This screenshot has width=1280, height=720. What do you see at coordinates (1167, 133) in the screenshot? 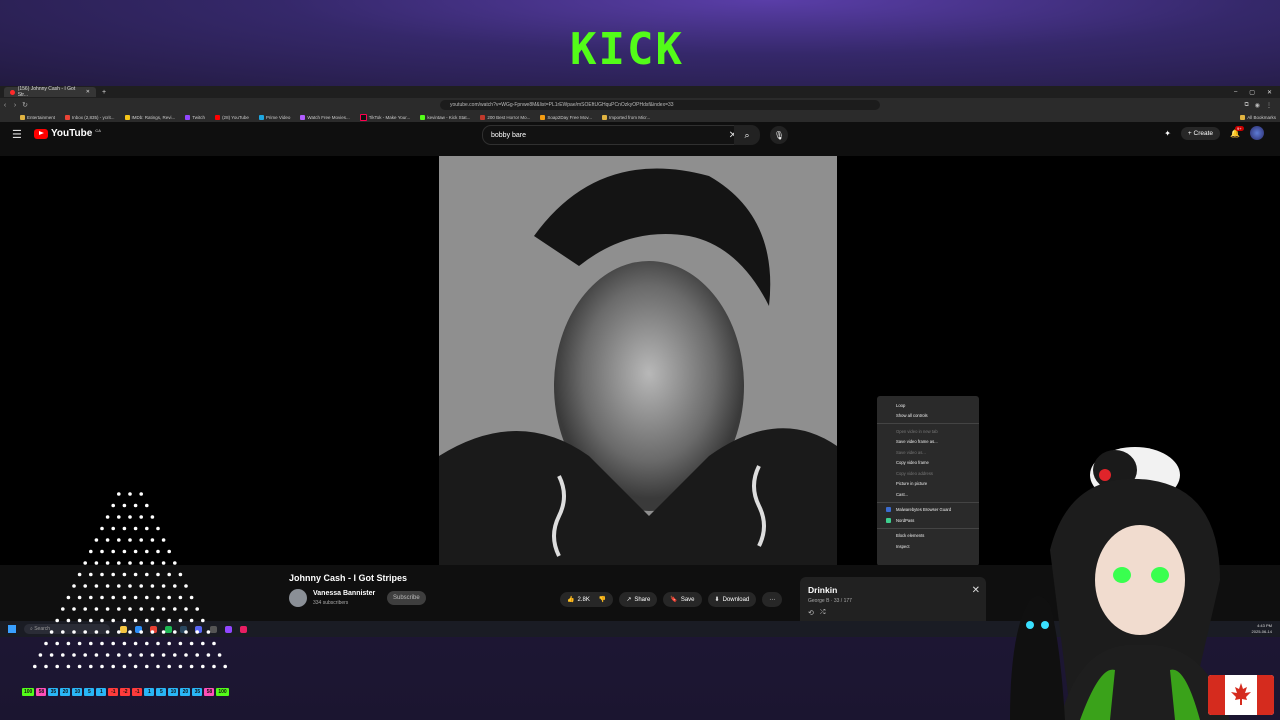
I see `sparkle-icon: ✦` at bounding box center [1167, 133].